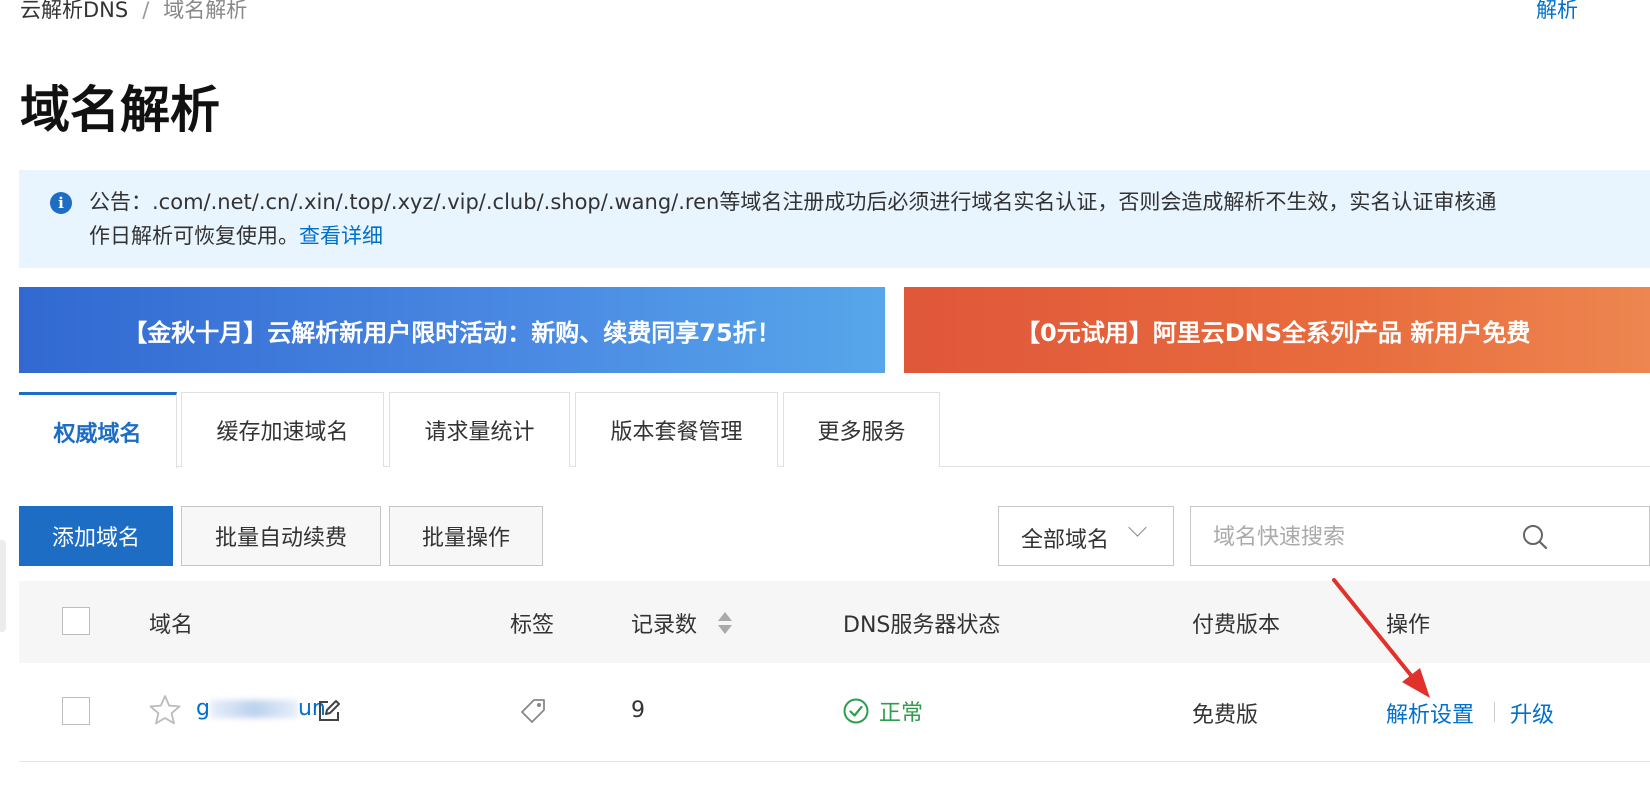  Describe the element at coordinates (1557, 12) in the screenshot. I see `top-right-link: 解析` at that location.